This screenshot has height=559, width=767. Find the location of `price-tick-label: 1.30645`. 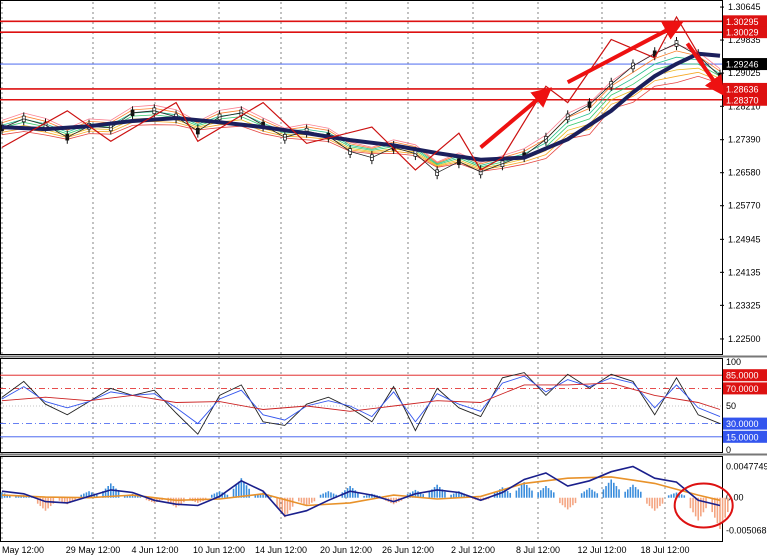

price-tick-label: 1.30645 is located at coordinates (744, 7).